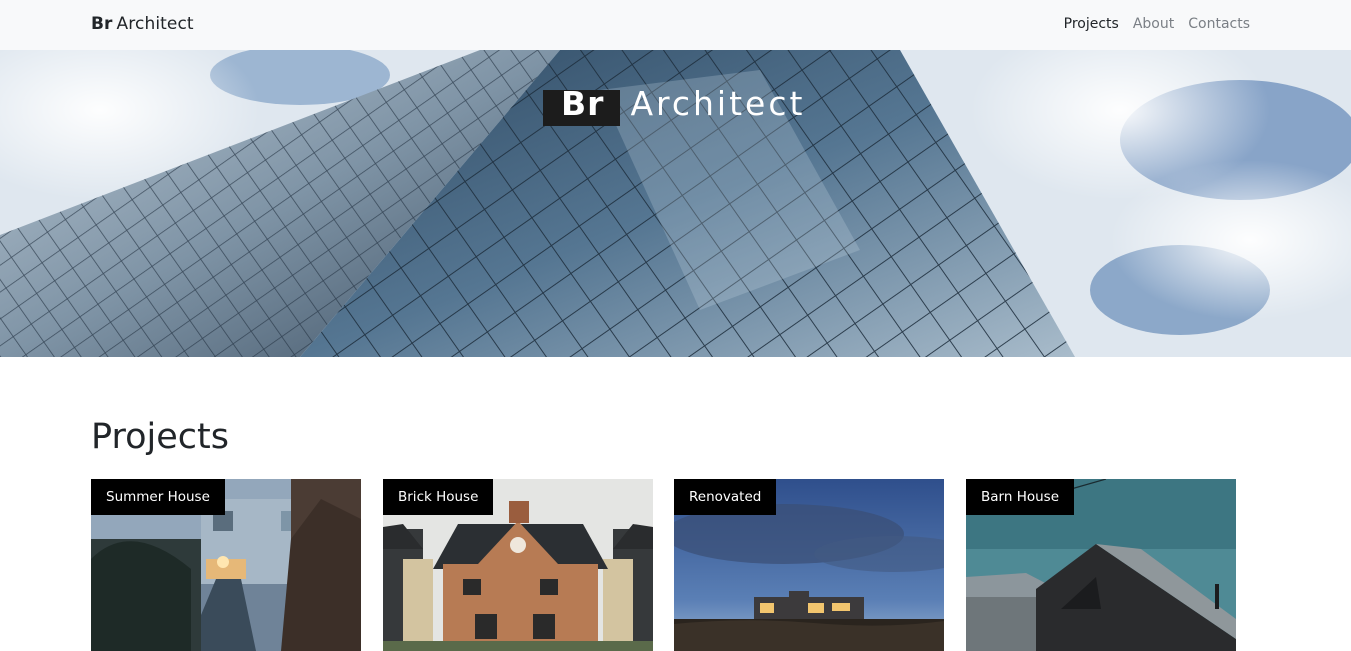 This screenshot has width=1351, height=651. Describe the element at coordinates (1091, 24) in the screenshot. I see `nav-link-projects: Projects` at that location.